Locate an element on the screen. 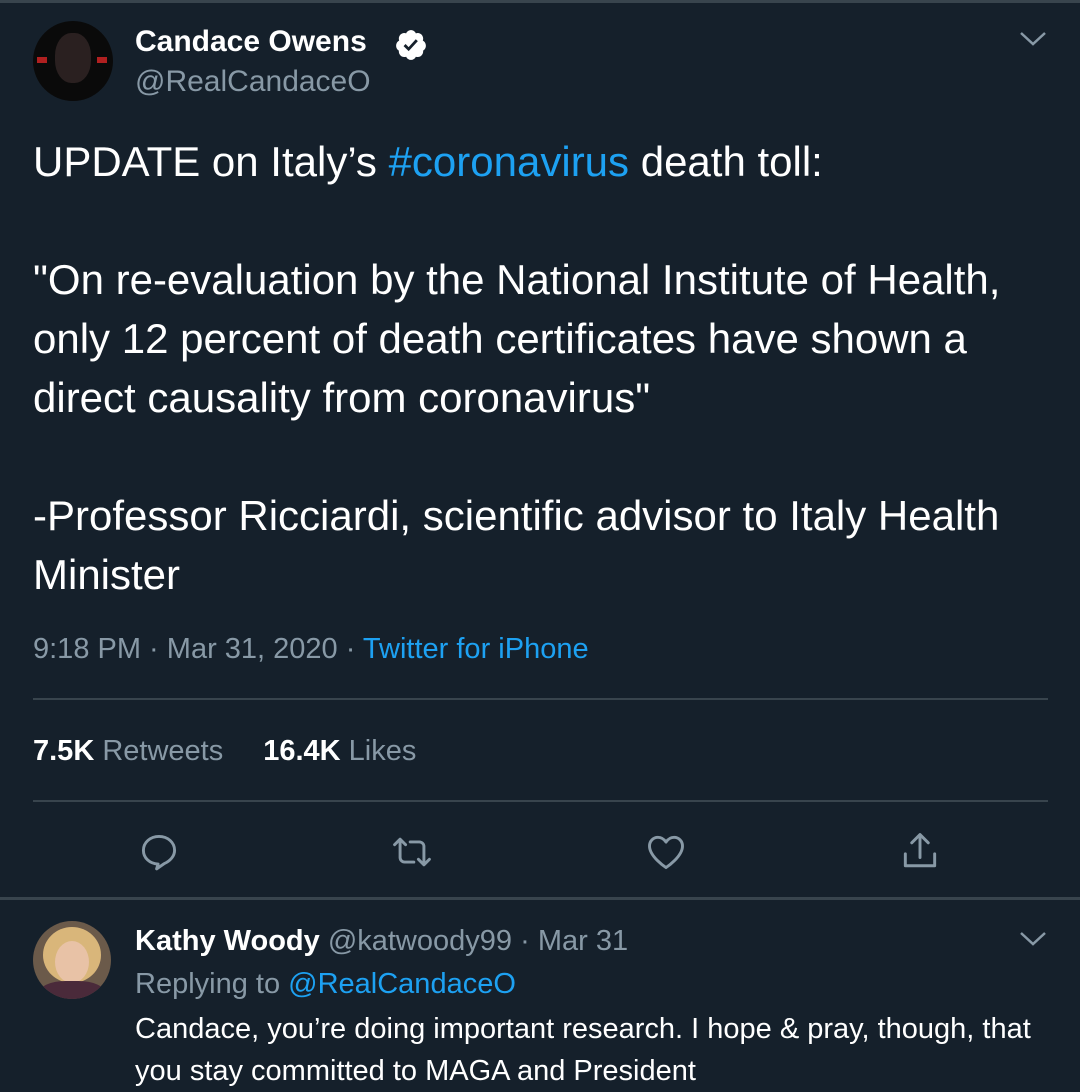  replying-to: Replying to @RealCandaceO is located at coordinates (325, 984).